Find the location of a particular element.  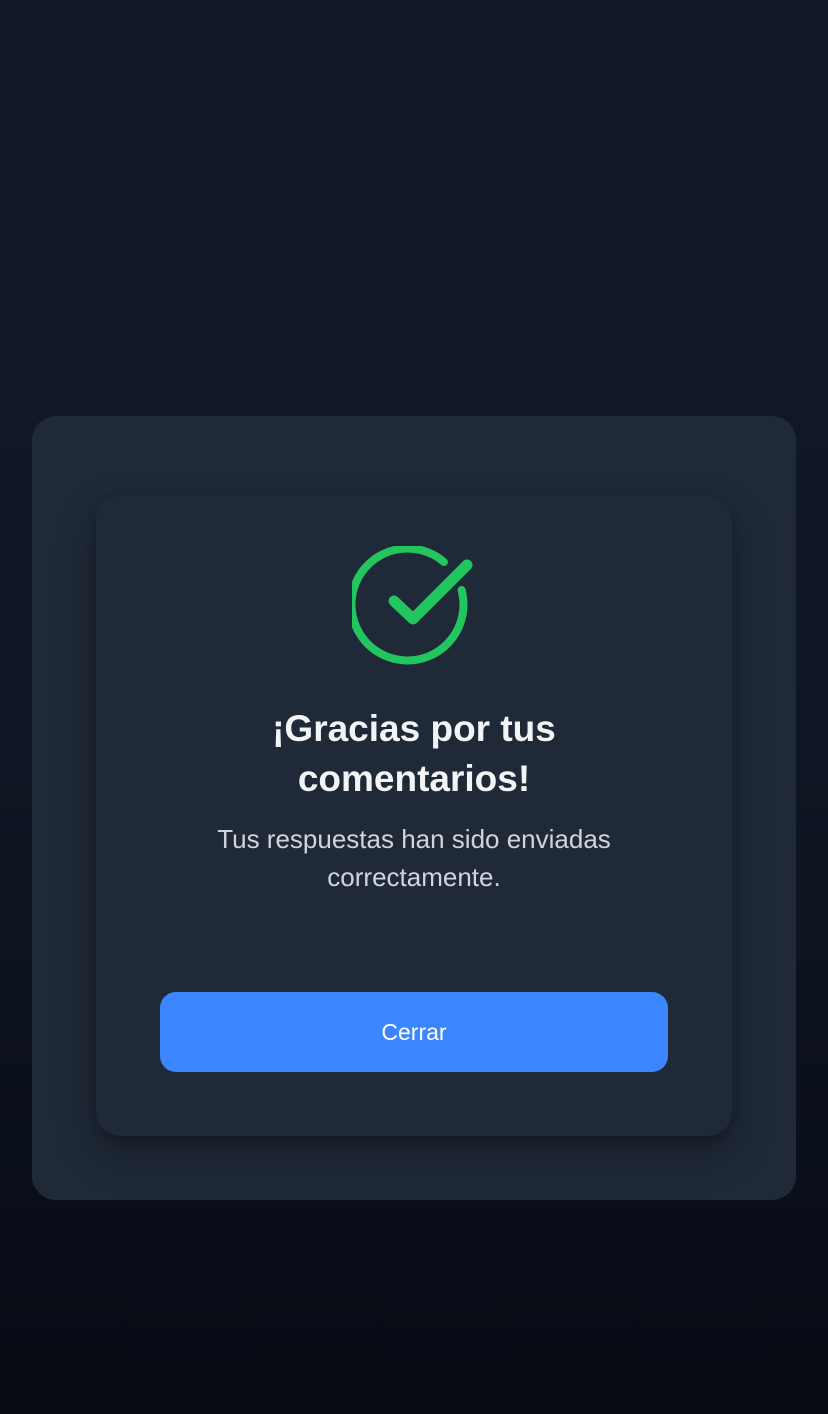

success-title: ¡Gracias por tus comentarios! is located at coordinates (414, 753).